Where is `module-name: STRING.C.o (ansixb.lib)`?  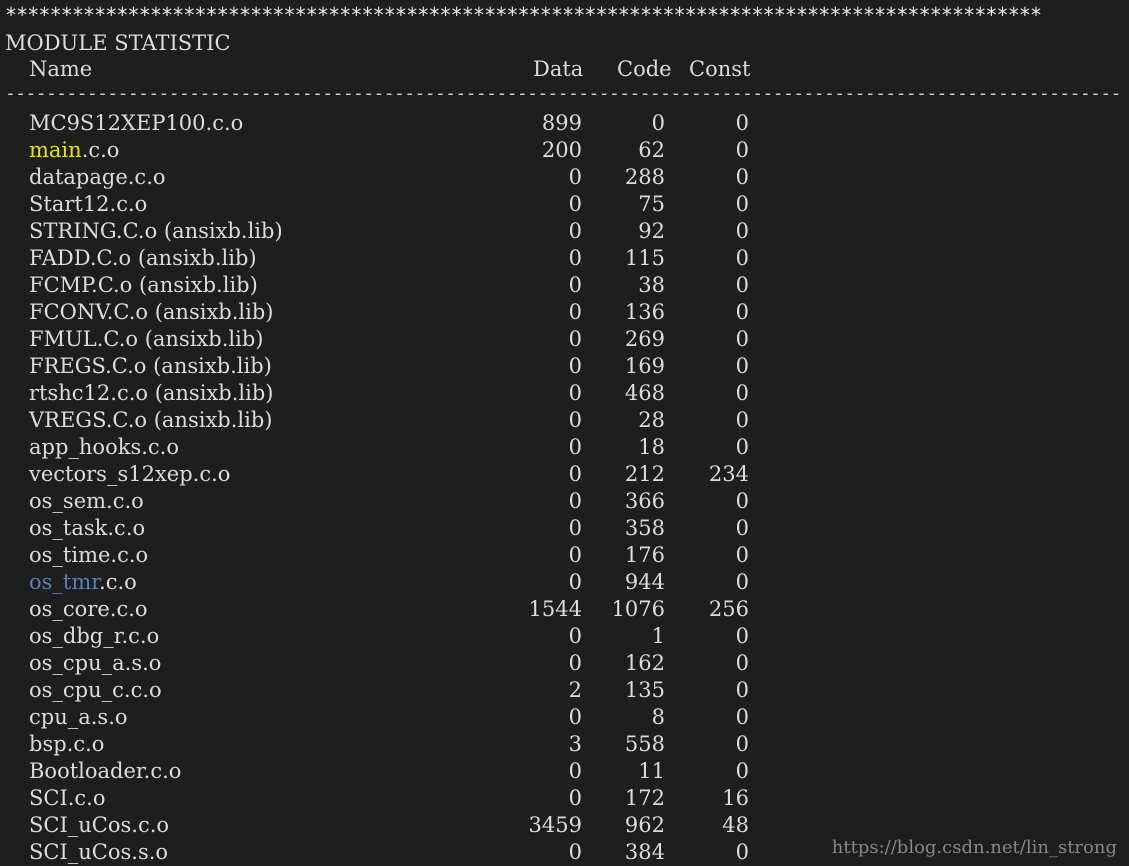 module-name: STRING.C.o (ansixb.lib) is located at coordinates (156, 231).